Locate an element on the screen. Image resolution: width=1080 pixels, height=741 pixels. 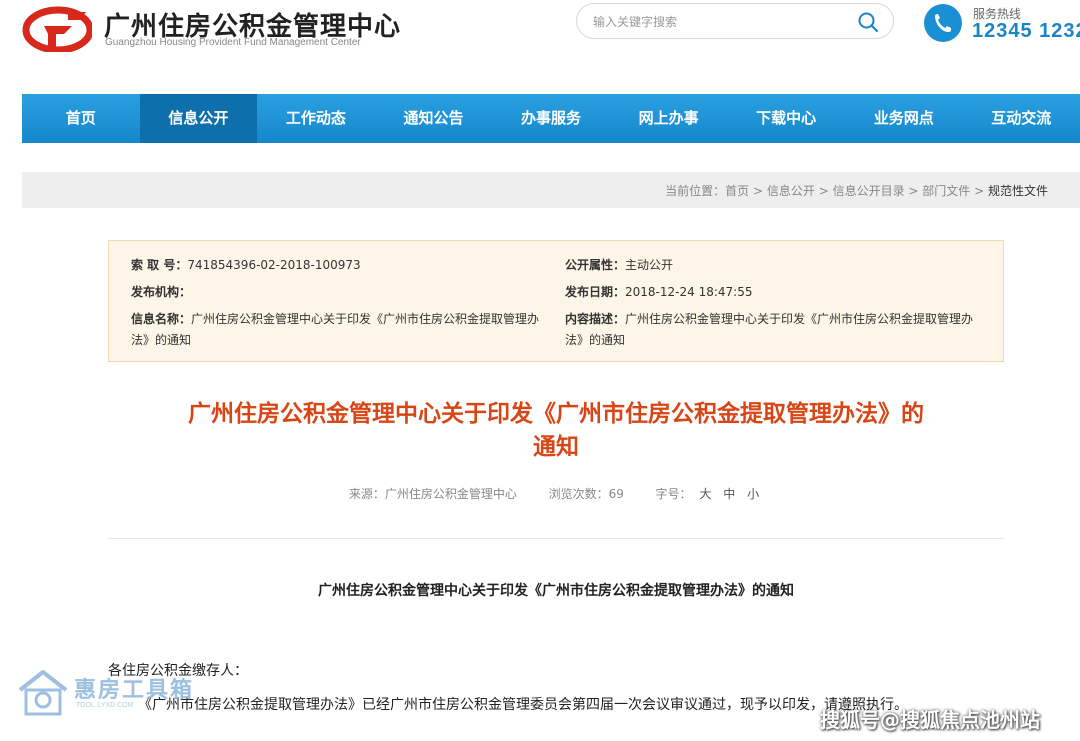
search-input is located at coordinates (718, 22).